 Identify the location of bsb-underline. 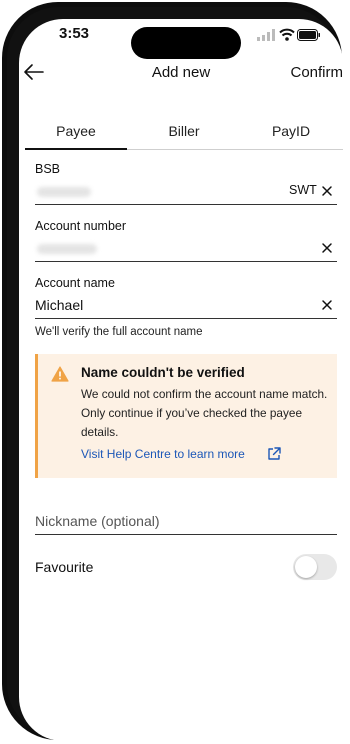
(186, 204).